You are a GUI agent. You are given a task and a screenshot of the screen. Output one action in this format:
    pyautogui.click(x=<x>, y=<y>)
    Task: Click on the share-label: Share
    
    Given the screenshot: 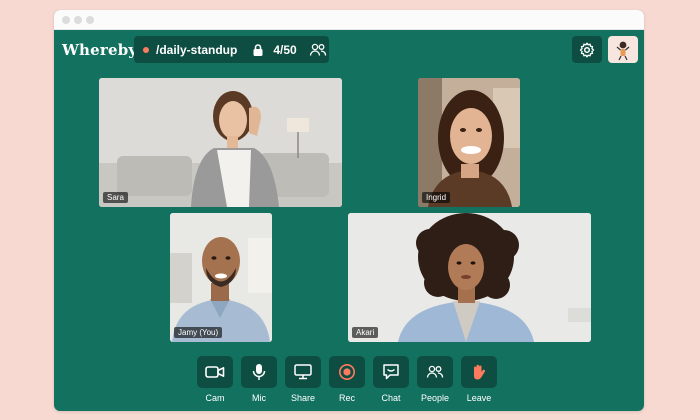 What is the action you would take?
    pyautogui.click(x=303, y=398)
    